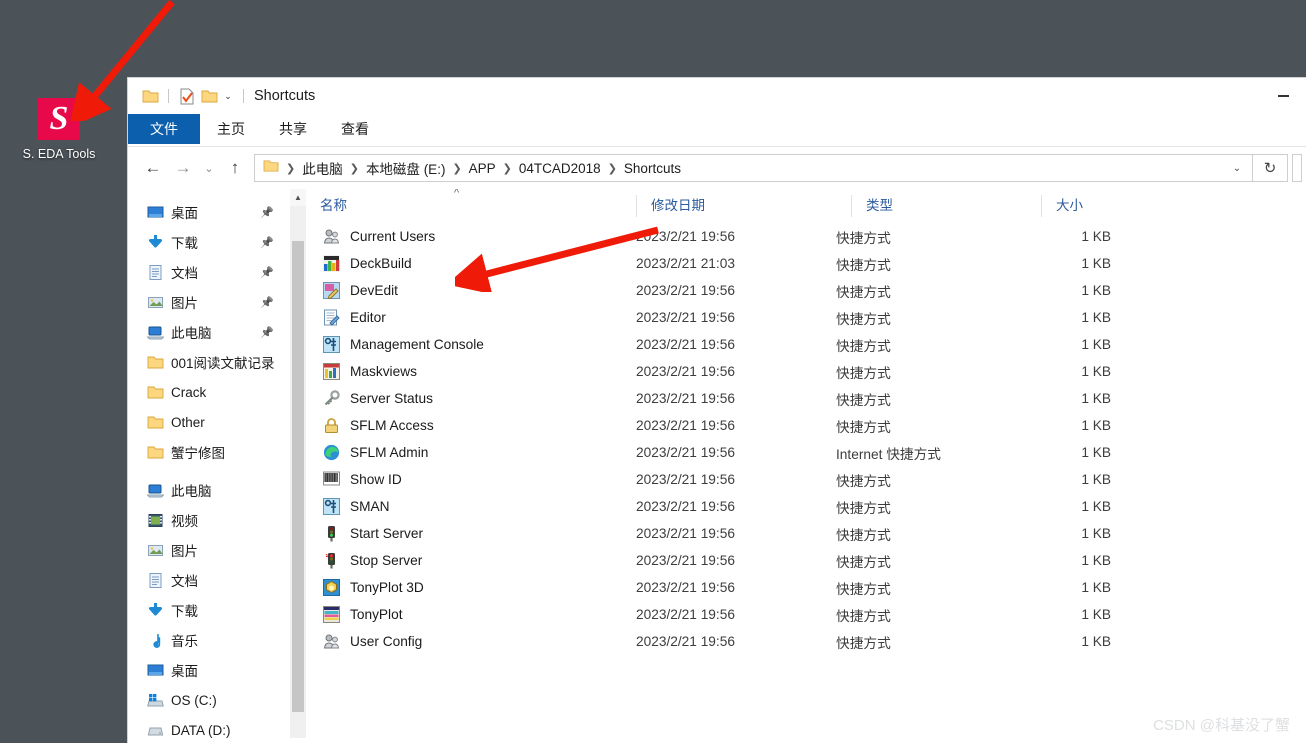 Image resolution: width=1306 pixels, height=743 pixels. What do you see at coordinates (946, 206) in the screenshot?
I see `column-header-type: 类型` at bounding box center [946, 206].